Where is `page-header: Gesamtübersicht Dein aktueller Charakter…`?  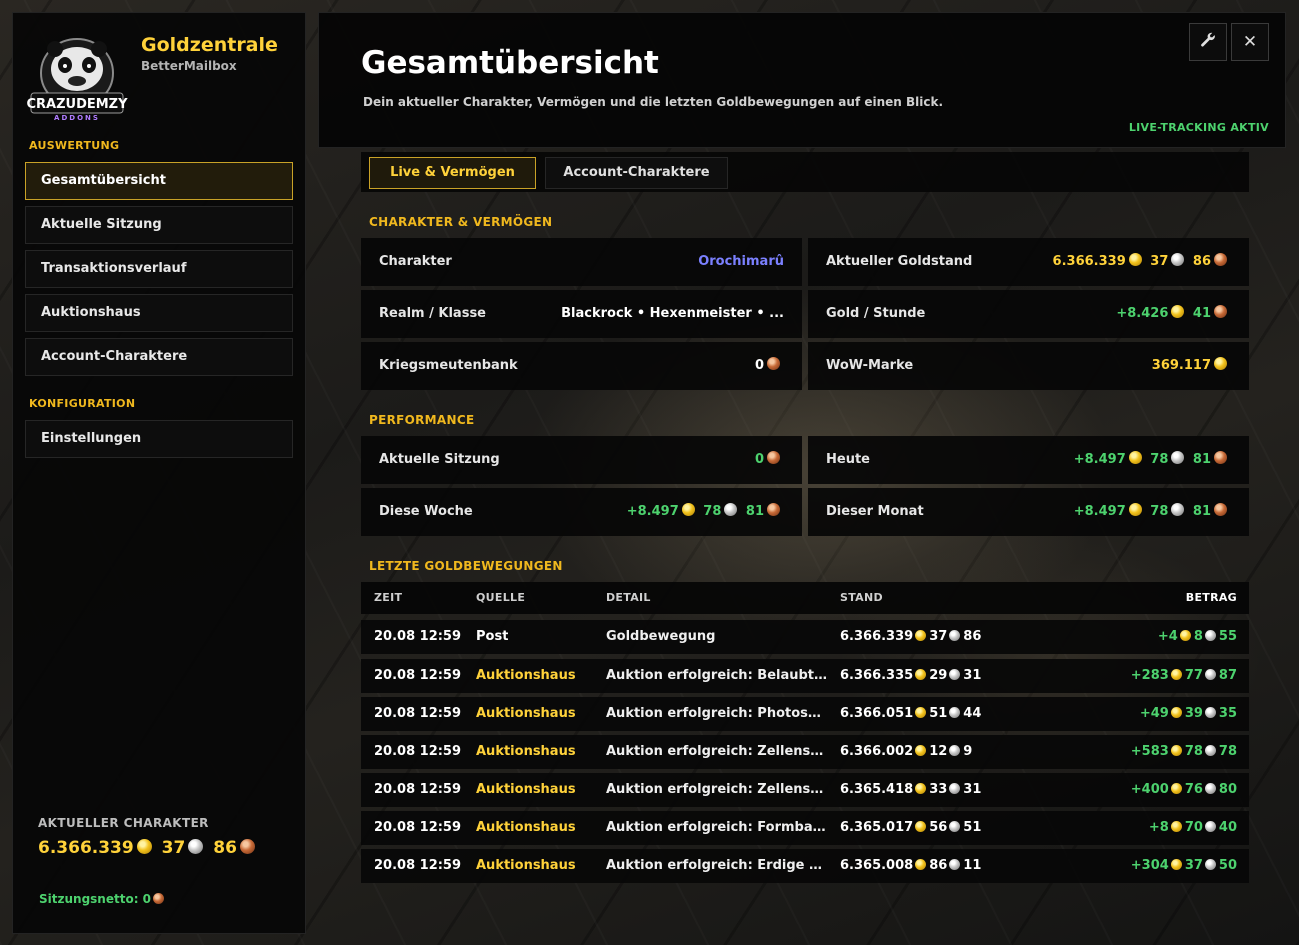 page-header: Gesamtübersicht Dein aktueller Charakter… is located at coordinates (802, 80).